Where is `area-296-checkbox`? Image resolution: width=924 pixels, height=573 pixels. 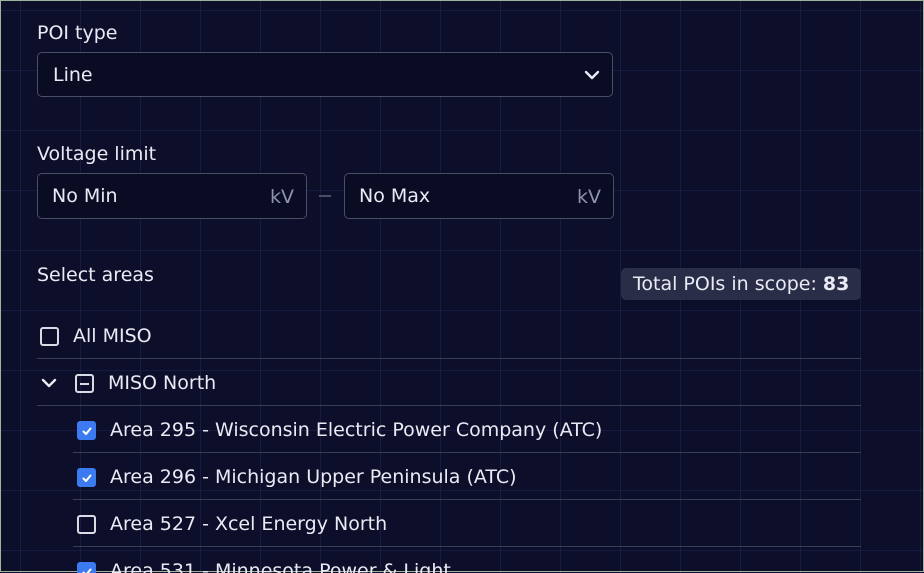
area-296-checkbox is located at coordinates (86, 477).